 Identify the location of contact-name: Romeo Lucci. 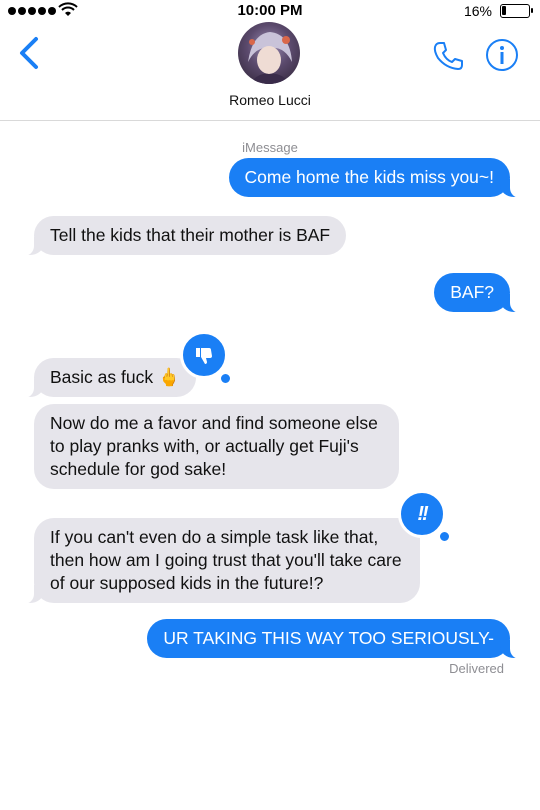
(270, 100).